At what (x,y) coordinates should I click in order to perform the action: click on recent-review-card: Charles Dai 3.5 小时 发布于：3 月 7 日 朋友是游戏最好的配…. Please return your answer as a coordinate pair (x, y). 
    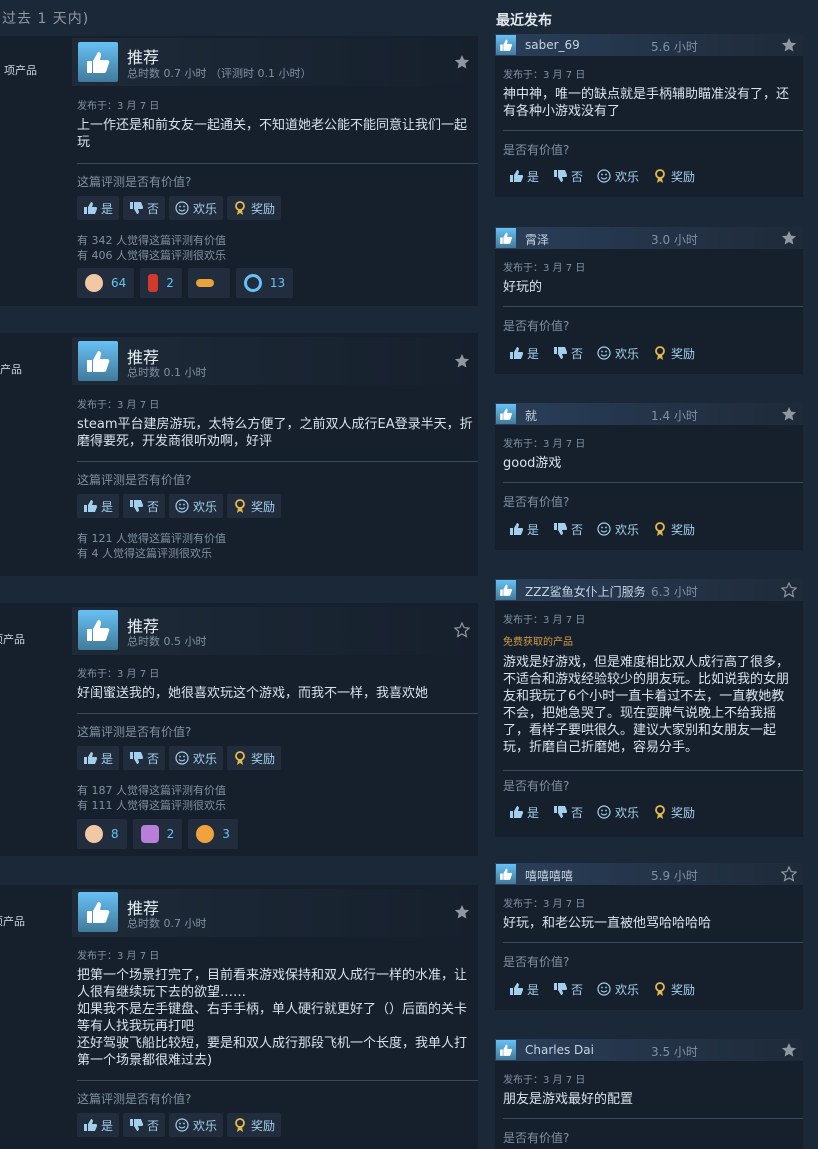
    Looking at the image, I should click on (649, 1094).